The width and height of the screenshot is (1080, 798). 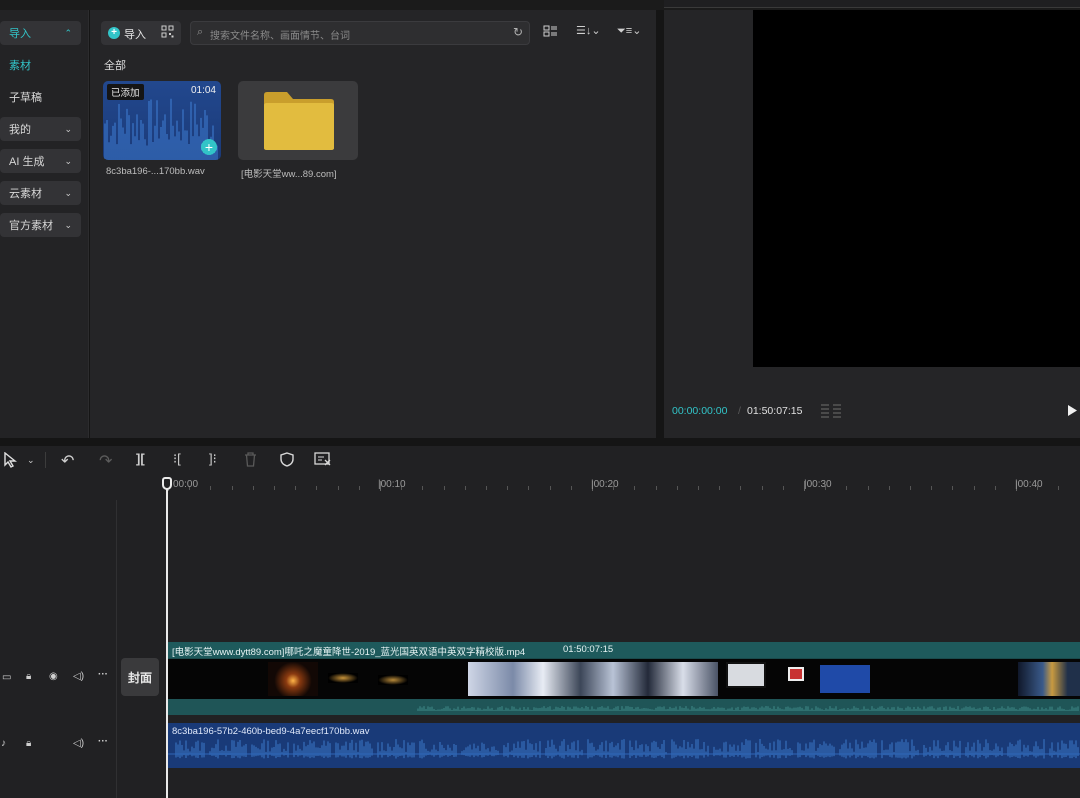 I want to click on audio-clip: 8c3ba196-57b2-460b-bed9-4a7eecf170bb.wav, so click(x=624, y=745).